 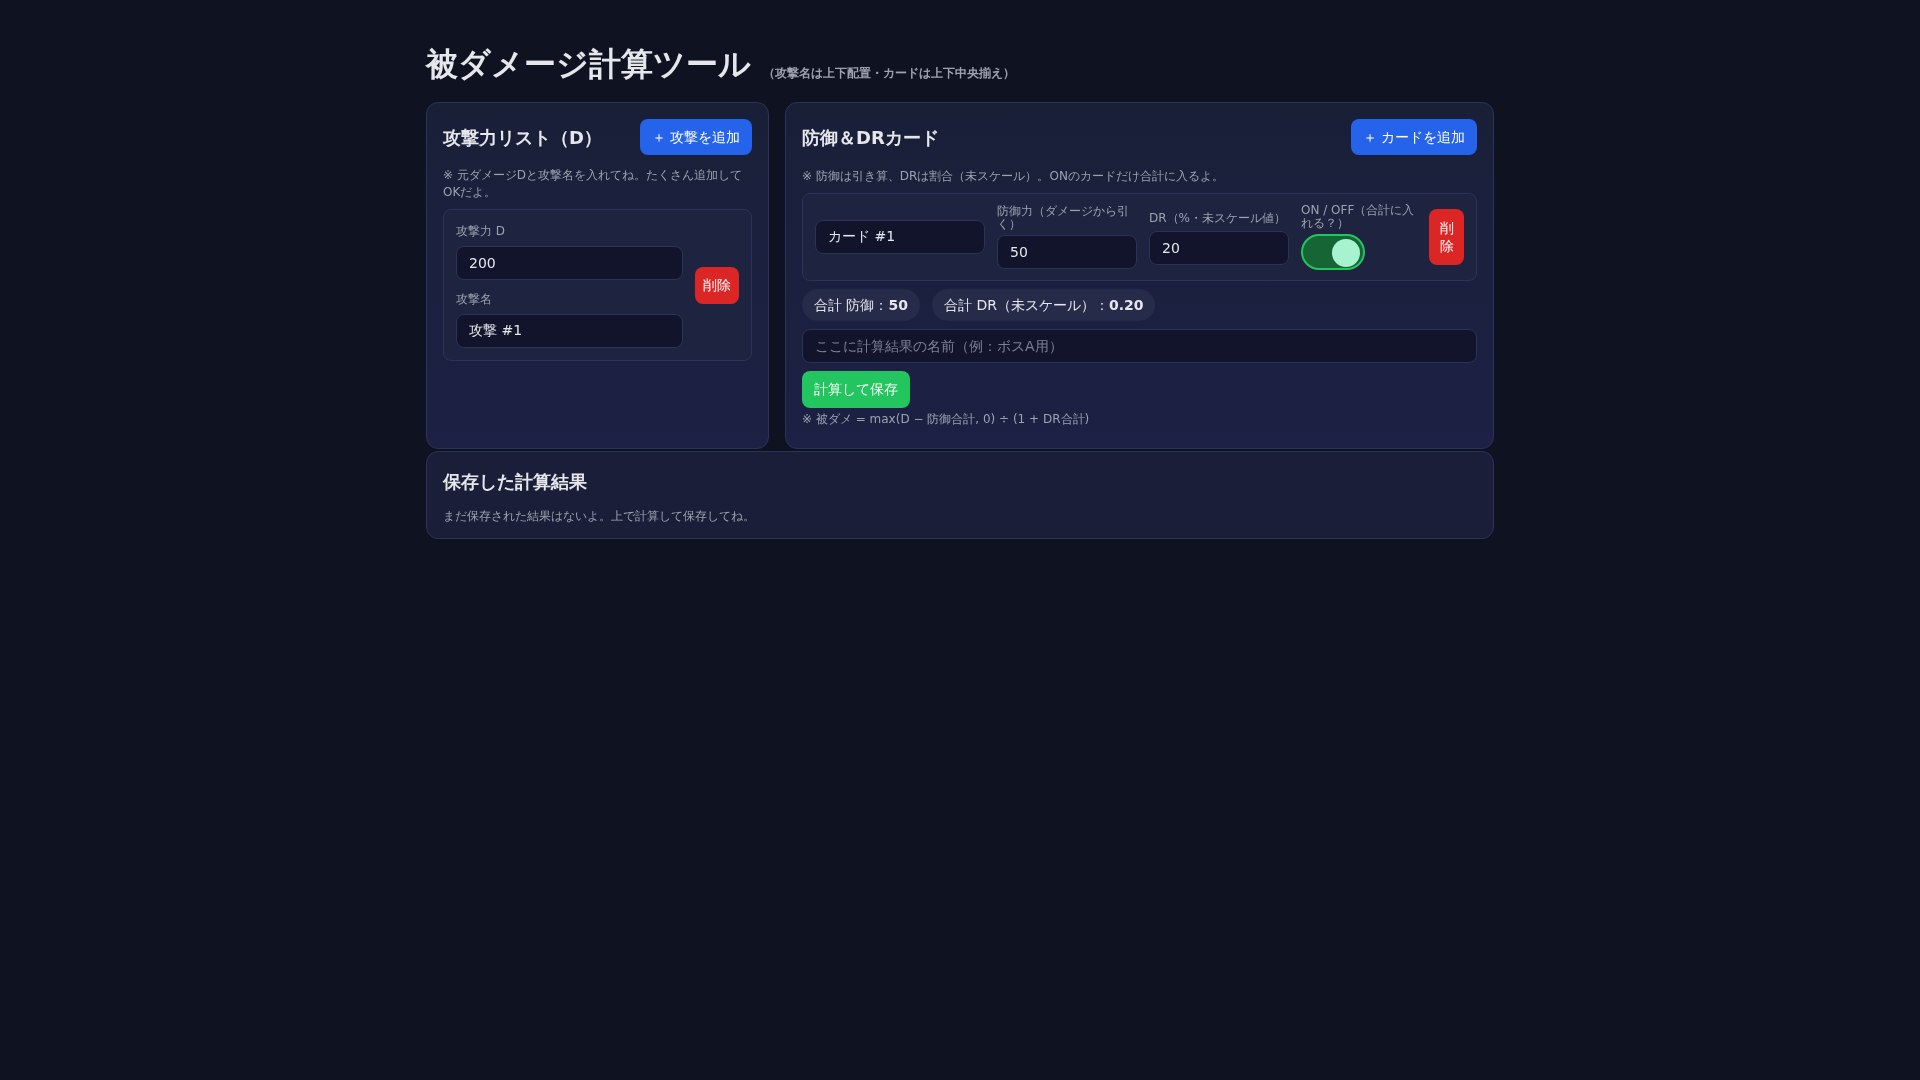 I want to click on empty-message: まだ保存された結果はないよ。上で計算して保存してね。, so click(x=599, y=516).